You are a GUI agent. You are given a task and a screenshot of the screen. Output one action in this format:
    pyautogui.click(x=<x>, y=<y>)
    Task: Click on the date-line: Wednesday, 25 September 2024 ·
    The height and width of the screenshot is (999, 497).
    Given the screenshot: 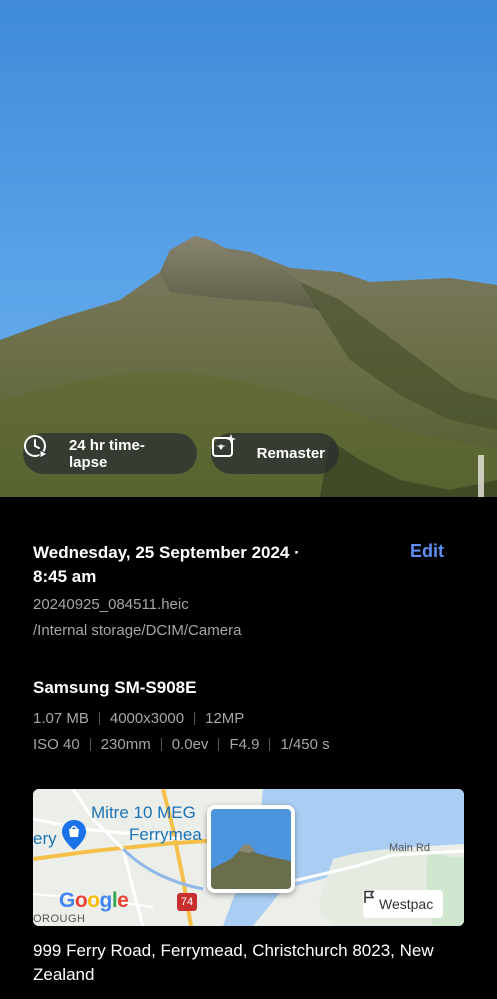 What is the action you would take?
    pyautogui.click(x=166, y=552)
    